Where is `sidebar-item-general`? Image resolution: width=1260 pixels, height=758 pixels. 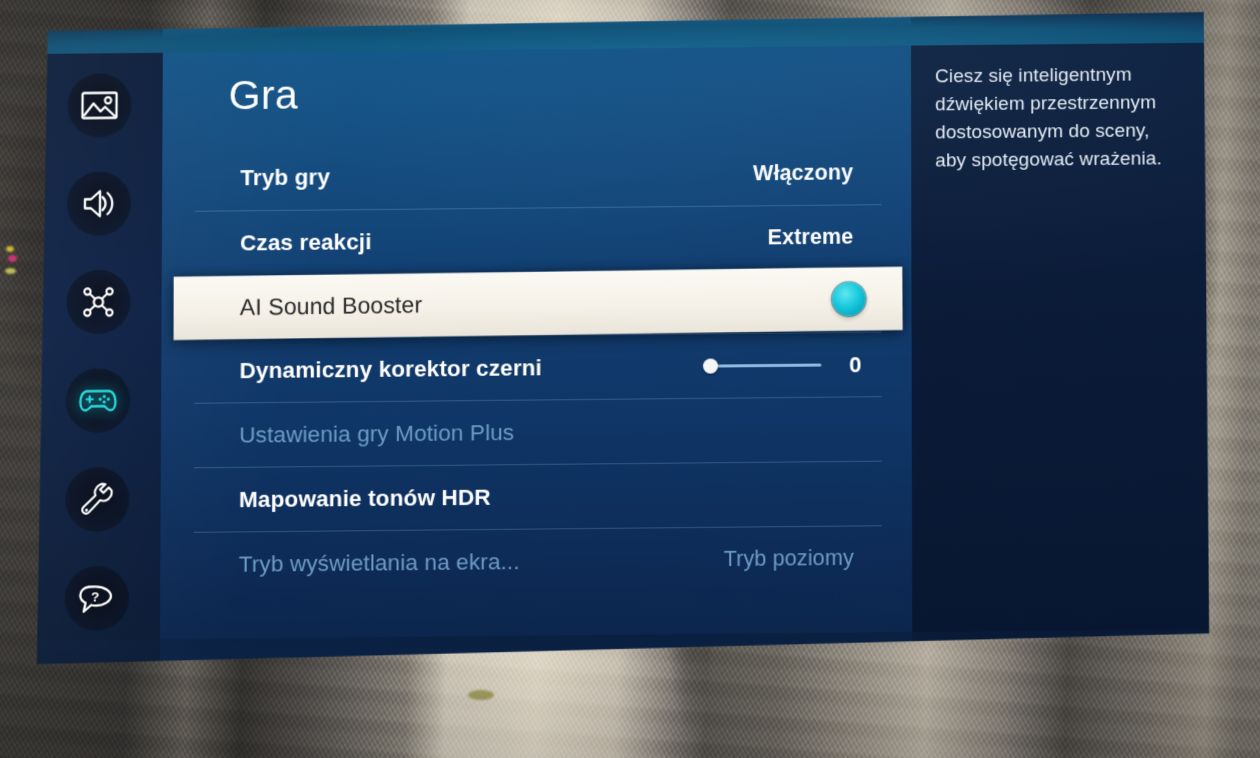
sidebar-item-general is located at coordinates (97, 499).